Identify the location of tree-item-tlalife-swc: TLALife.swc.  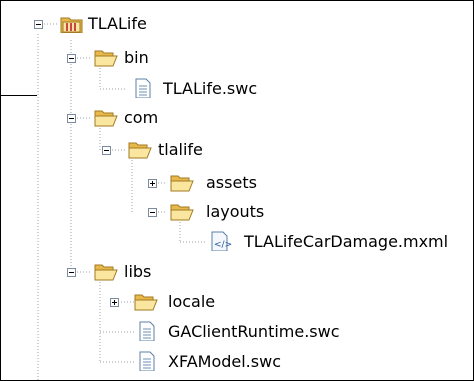
(210, 89).